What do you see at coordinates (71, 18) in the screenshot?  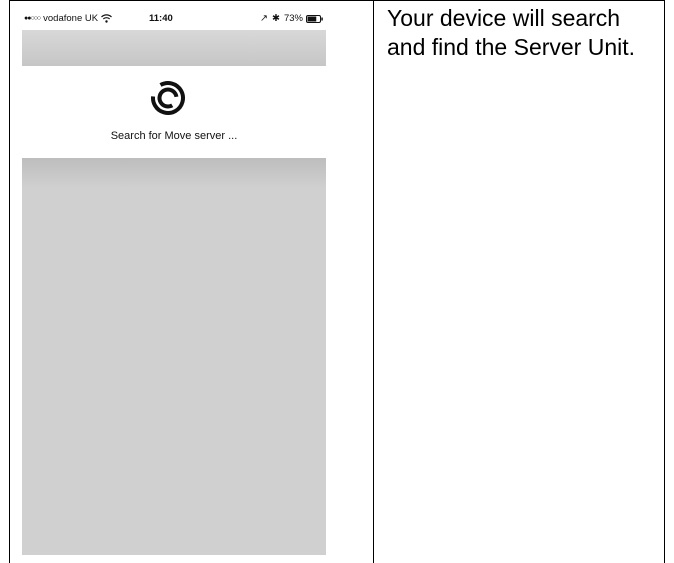 I see `carrier-name: vodafone UK` at bounding box center [71, 18].